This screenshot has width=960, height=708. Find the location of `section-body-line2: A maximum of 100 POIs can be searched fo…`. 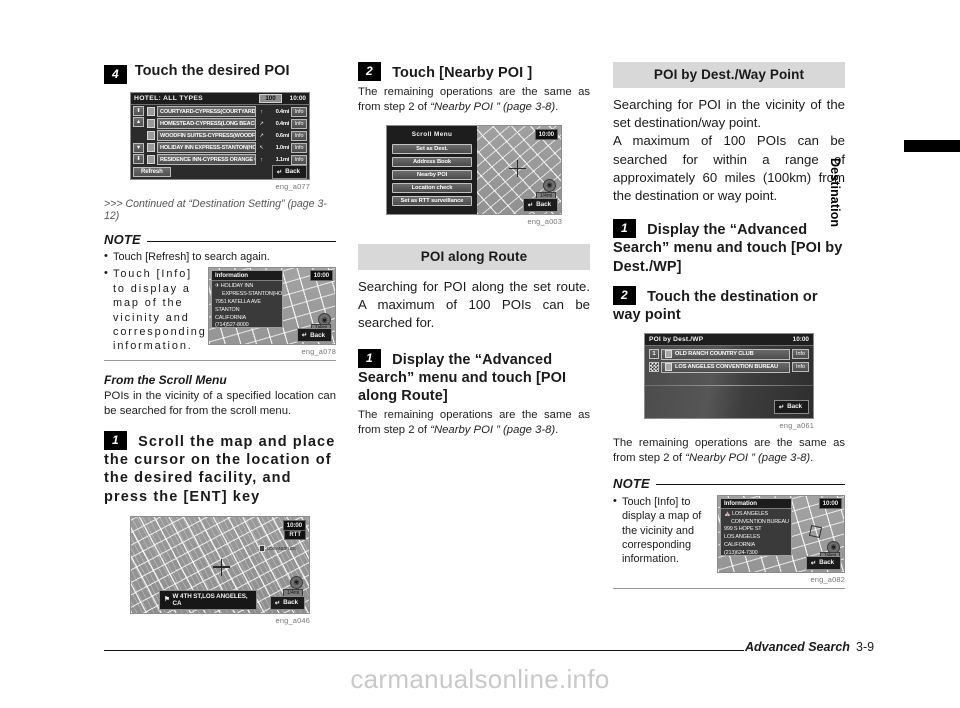

section-body-line2: A maximum of 100 POIs can be searched fo… is located at coordinates (729, 168).